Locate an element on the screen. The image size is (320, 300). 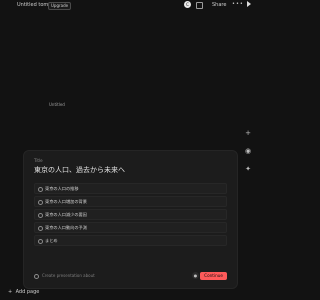
prompt-row: Create presentation about ● Continue is located at coordinates (130, 276).